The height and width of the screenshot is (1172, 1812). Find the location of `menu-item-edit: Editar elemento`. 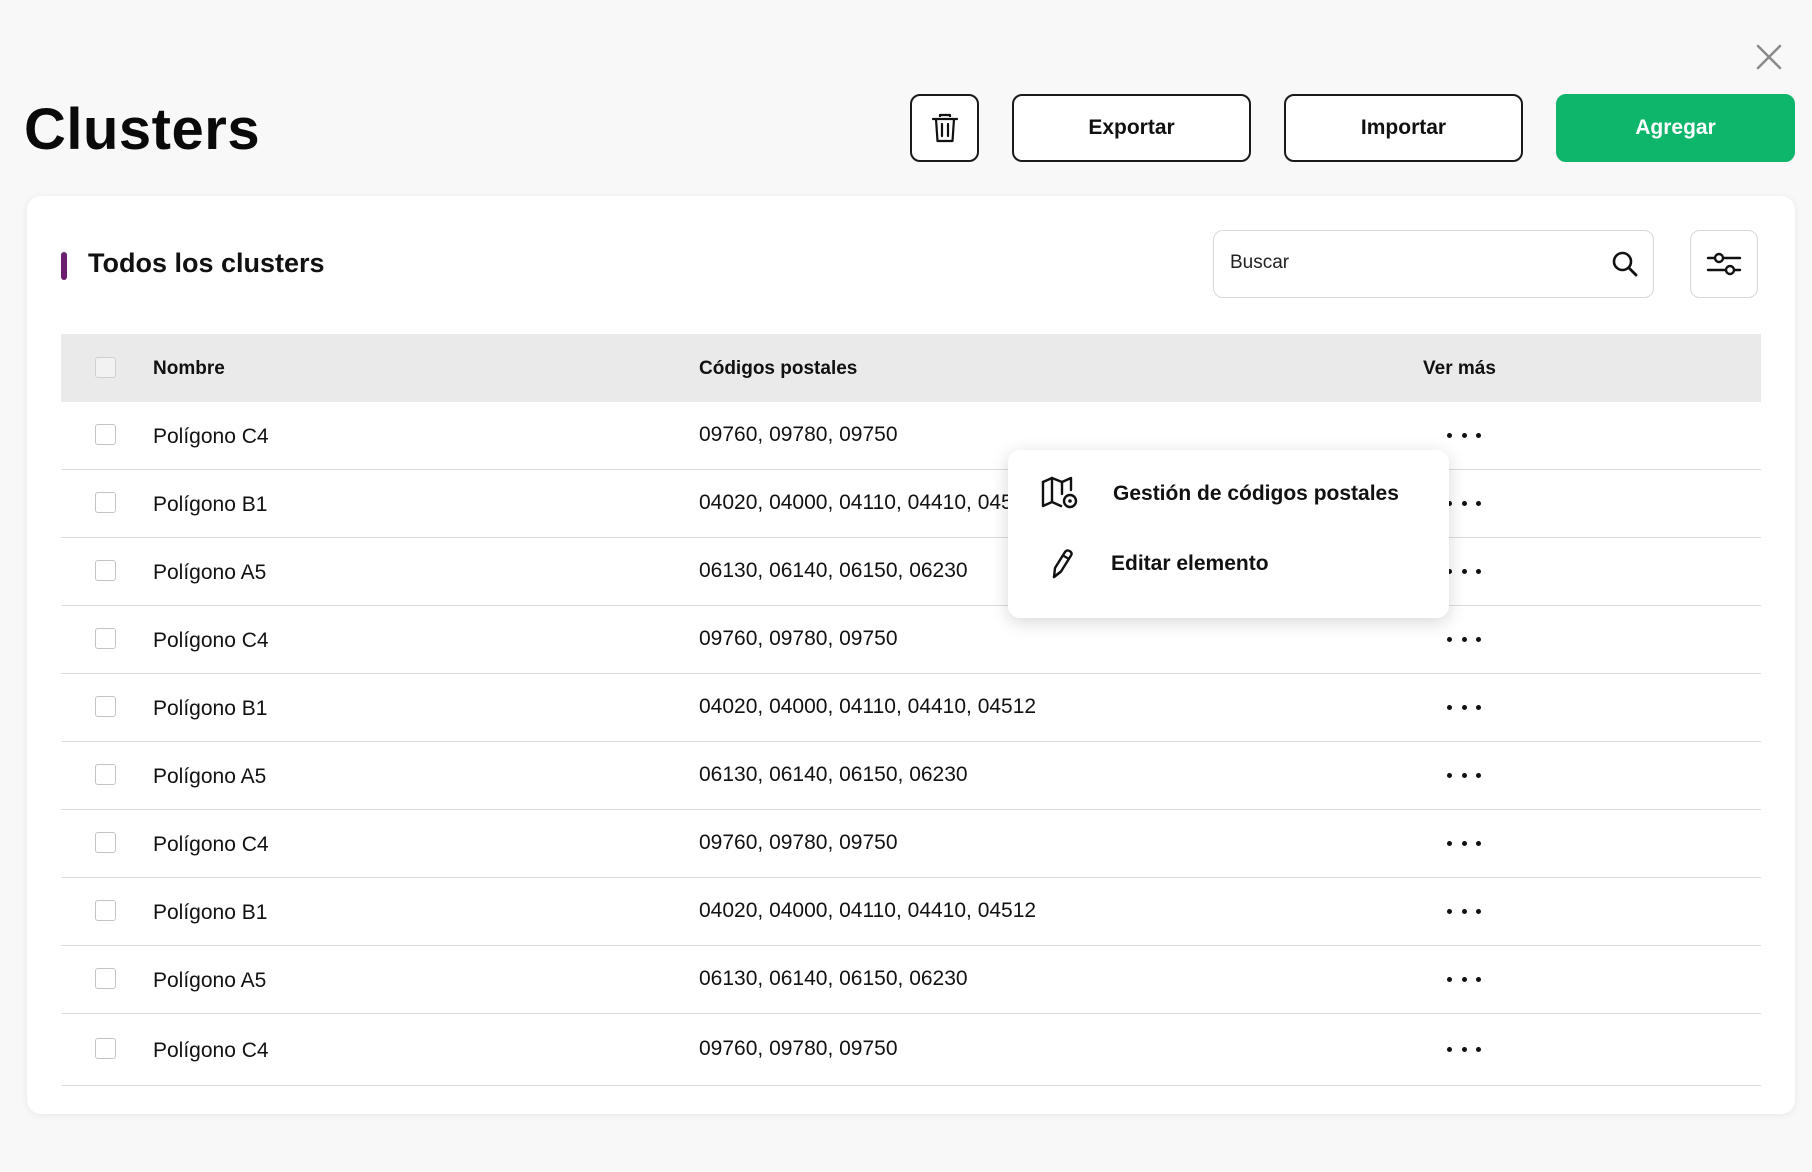

menu-item-edit: Editar elemento is located at coordinates (1228, 564).